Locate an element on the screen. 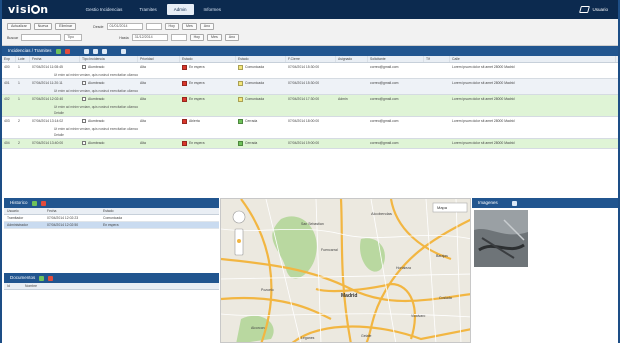  filter-icon is located at coordinates (104, 51).